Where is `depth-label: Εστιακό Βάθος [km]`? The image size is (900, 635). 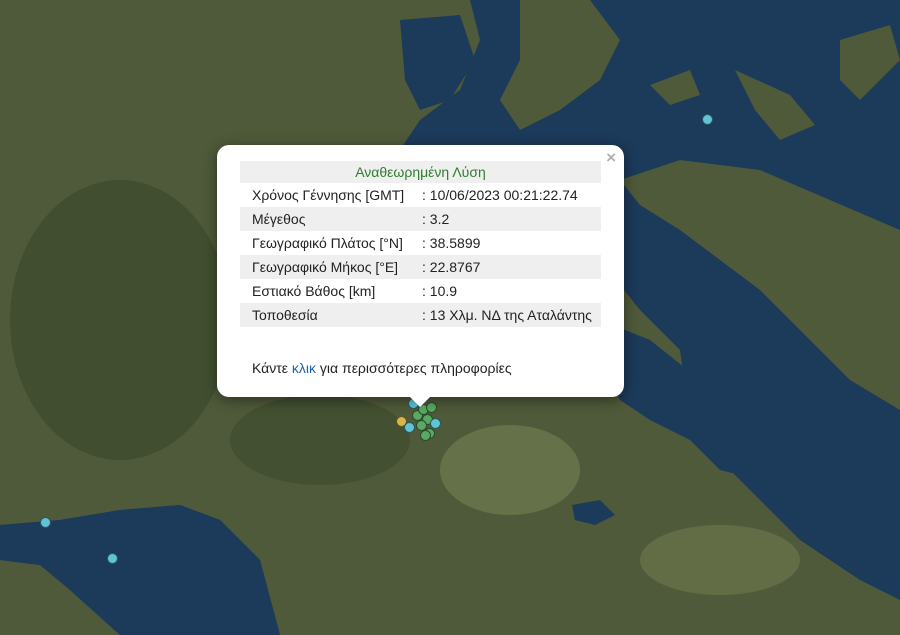
depth-label: Εστιακό Βάθος [km] is located at coordinates (314, 291).